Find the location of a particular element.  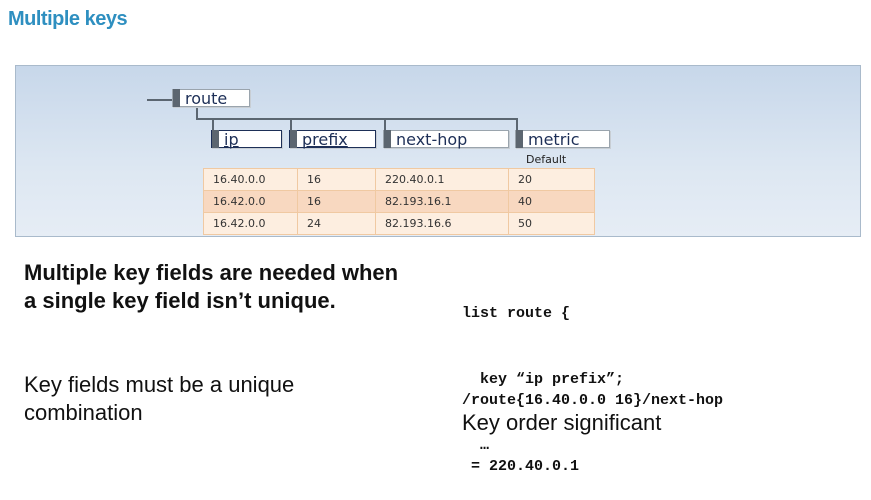

node-route: route is located at coordinates (211, 98).